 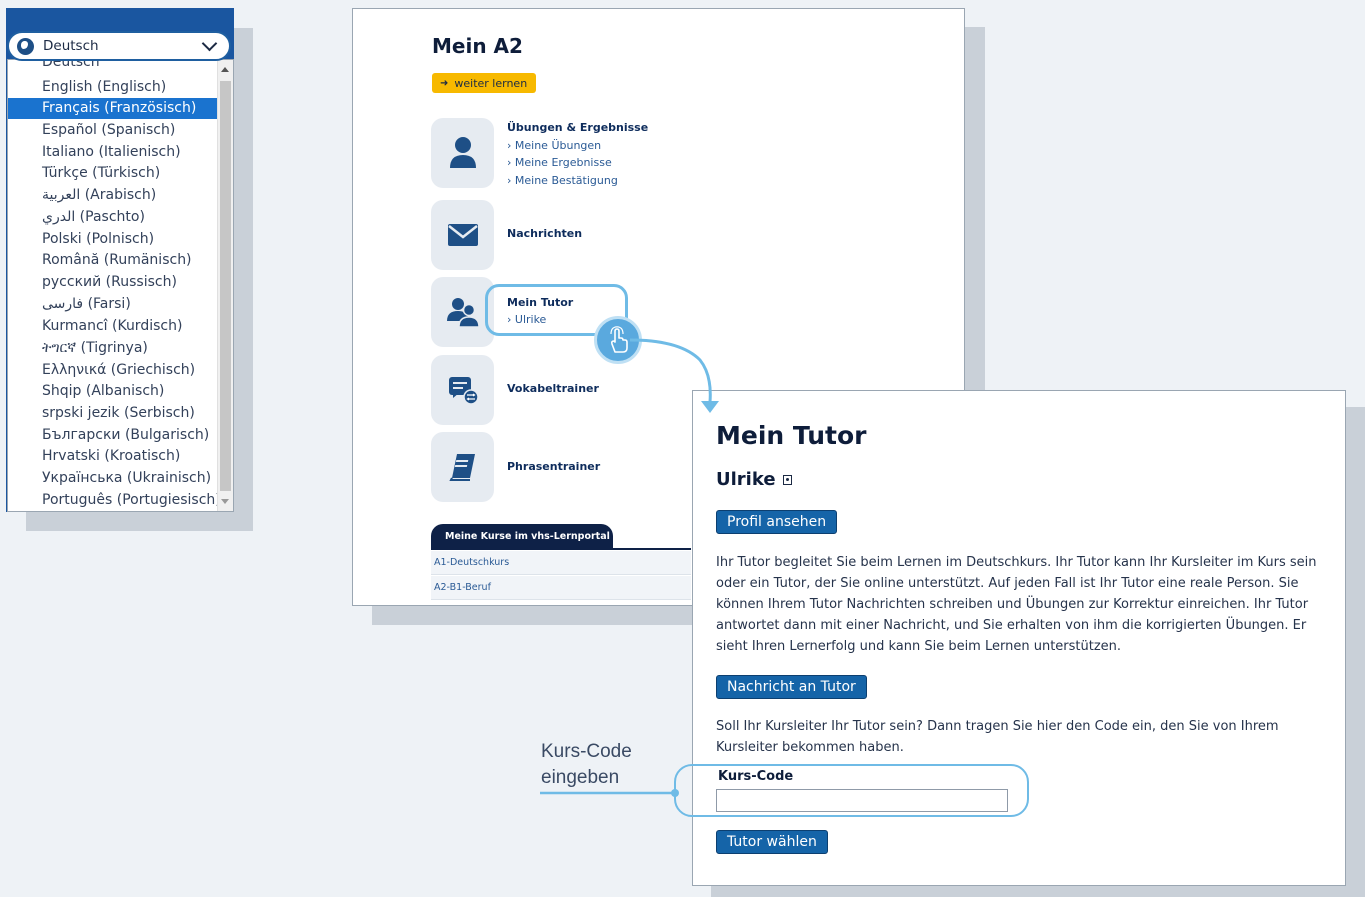 What do you see at coordinates (675, 793) in the screenshot?
I see `annotation-dot` at bounding box center [675, 793].